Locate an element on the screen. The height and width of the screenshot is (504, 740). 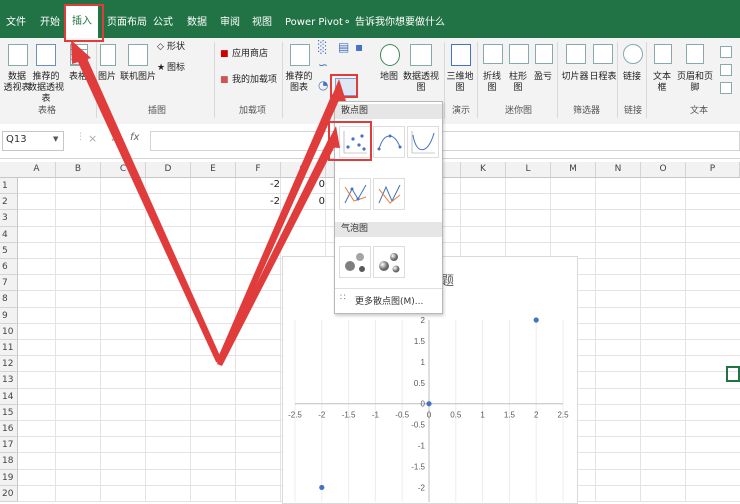
arrowhead-scatter-button is located at coordinates (338, 90).